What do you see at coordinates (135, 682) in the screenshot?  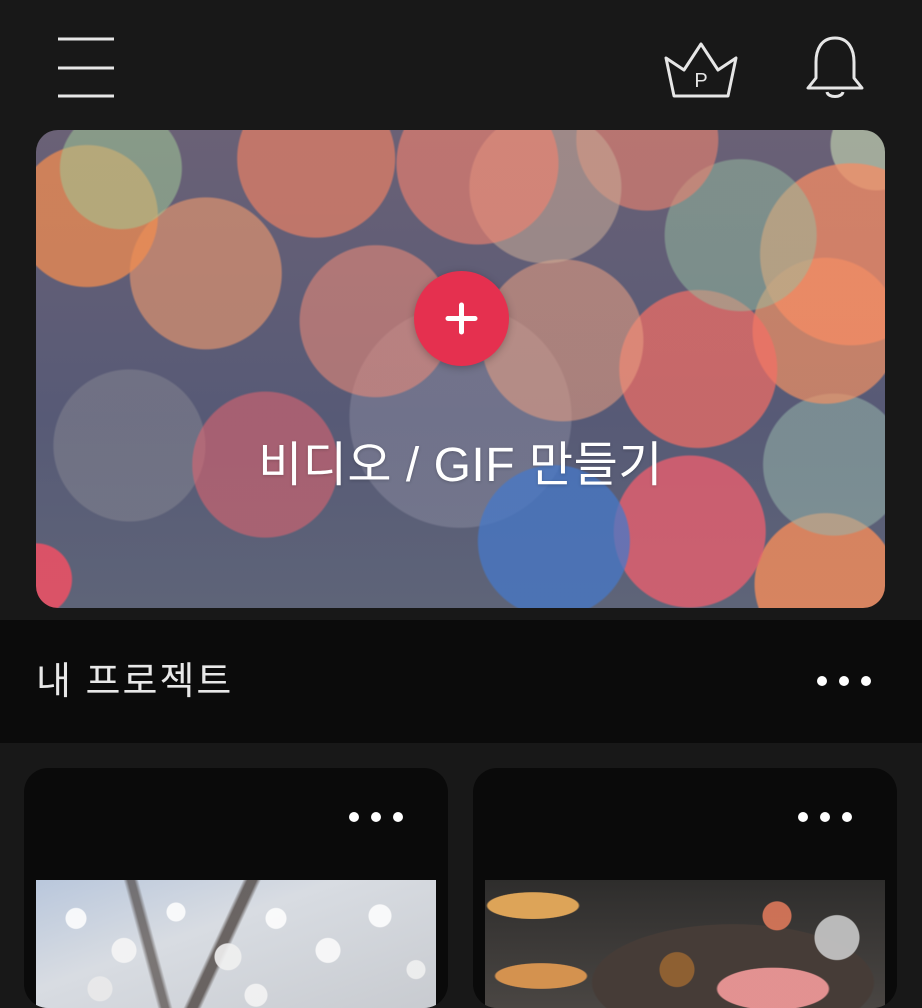 I see `my-projects-title: 내 프로젝트` at bounding box center [135, 682].